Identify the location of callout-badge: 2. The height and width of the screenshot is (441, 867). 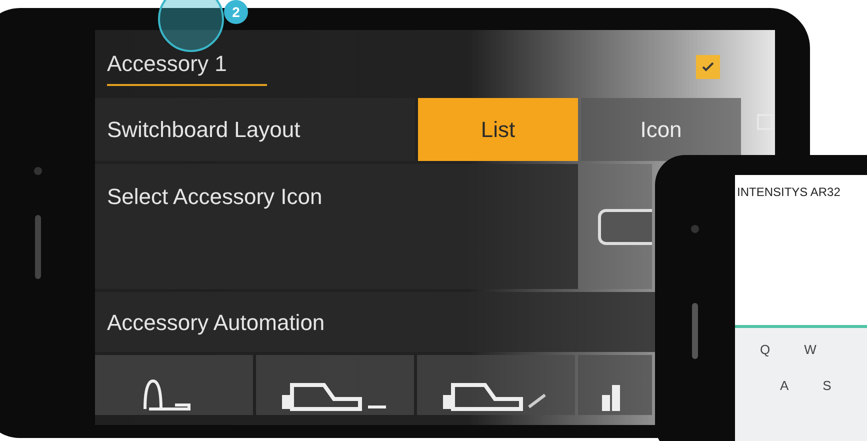
(236, 12).